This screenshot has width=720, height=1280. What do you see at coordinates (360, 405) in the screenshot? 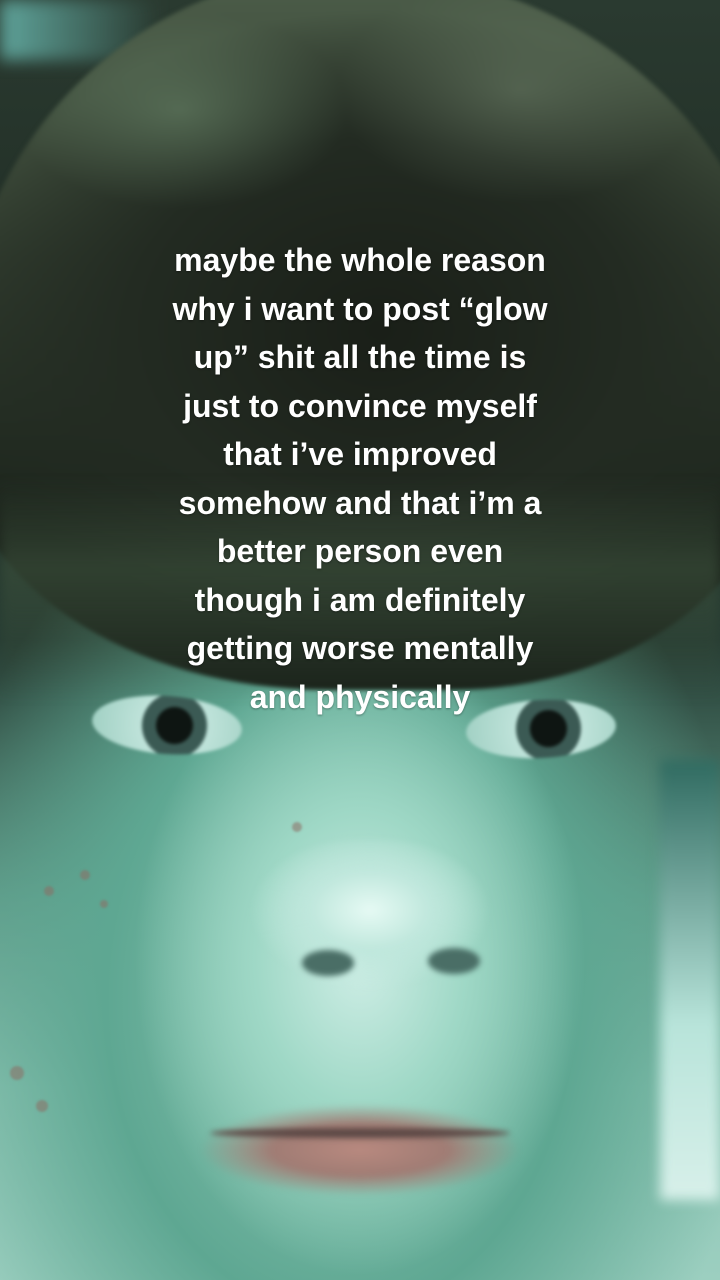
I see `caption-line: just to convince myself` at bounding box center [360, 405].